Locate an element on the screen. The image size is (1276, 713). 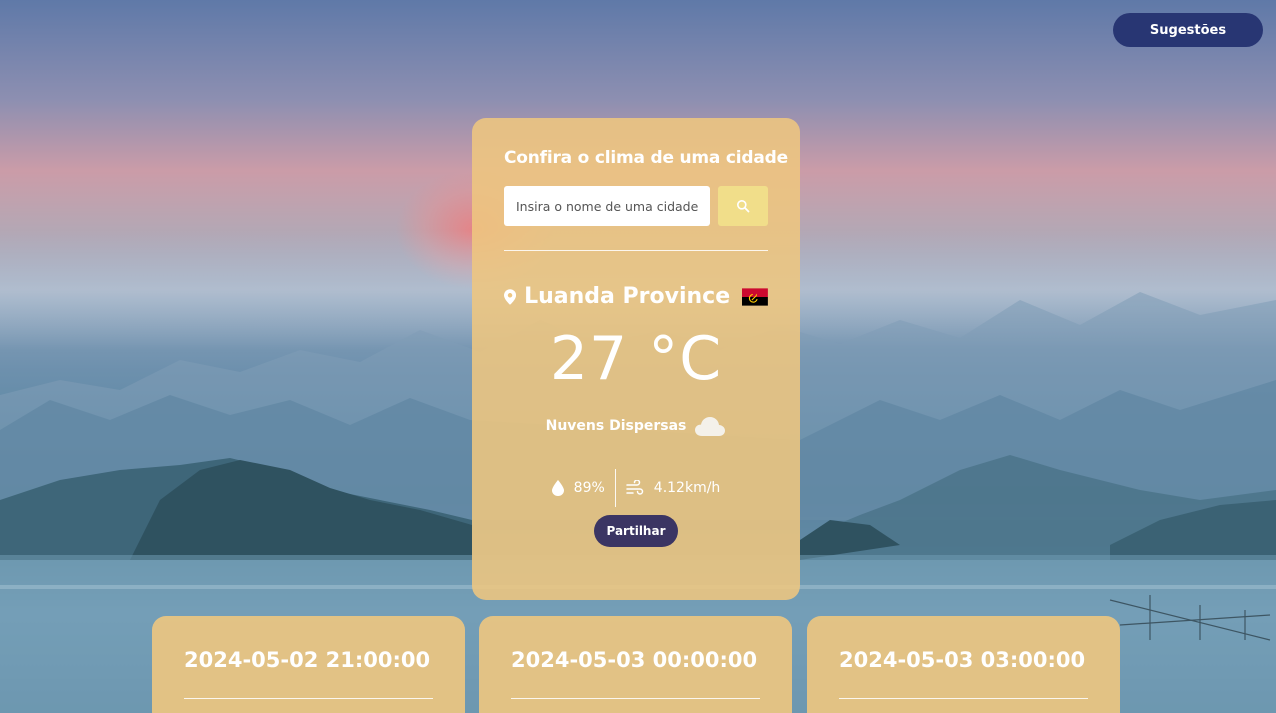
humidity-detail: 89% is located at coordinates (578, 488).